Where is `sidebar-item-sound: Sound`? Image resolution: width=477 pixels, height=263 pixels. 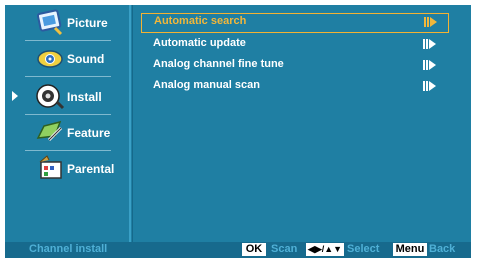 sidebar-item-sound: Sound is located at coordinates (67, 59).